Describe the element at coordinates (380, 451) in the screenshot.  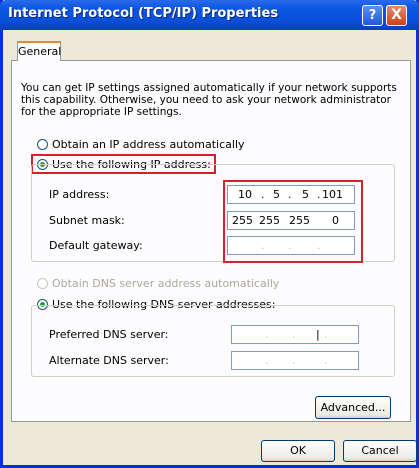
I see `cancel-button: Cancel` at that location.